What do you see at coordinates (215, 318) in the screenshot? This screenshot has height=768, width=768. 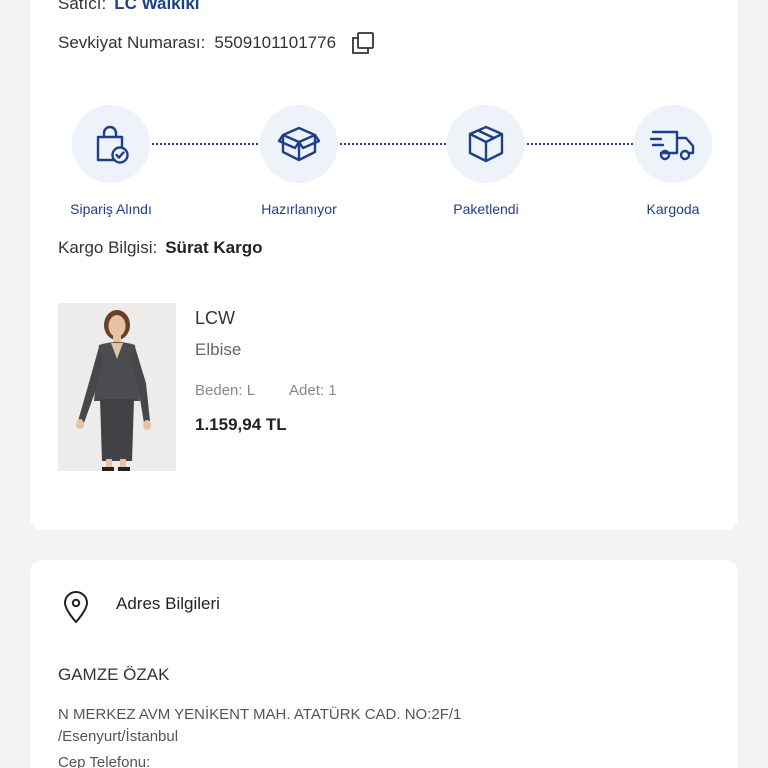 I see `product-brand: LCW` at bounding box center [215, 318].